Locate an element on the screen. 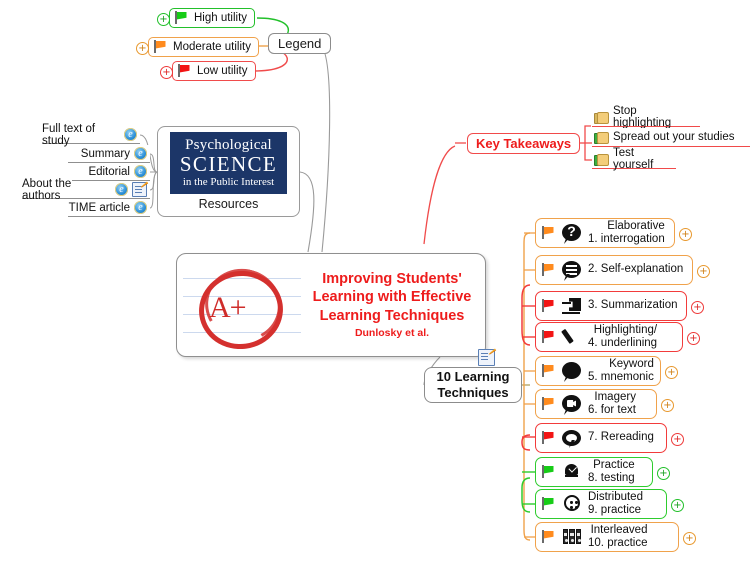 The height and width of the screenshot is (563, 750). legend-item-moderate-utility: Moderate utility is located at coordinates (203, 47).